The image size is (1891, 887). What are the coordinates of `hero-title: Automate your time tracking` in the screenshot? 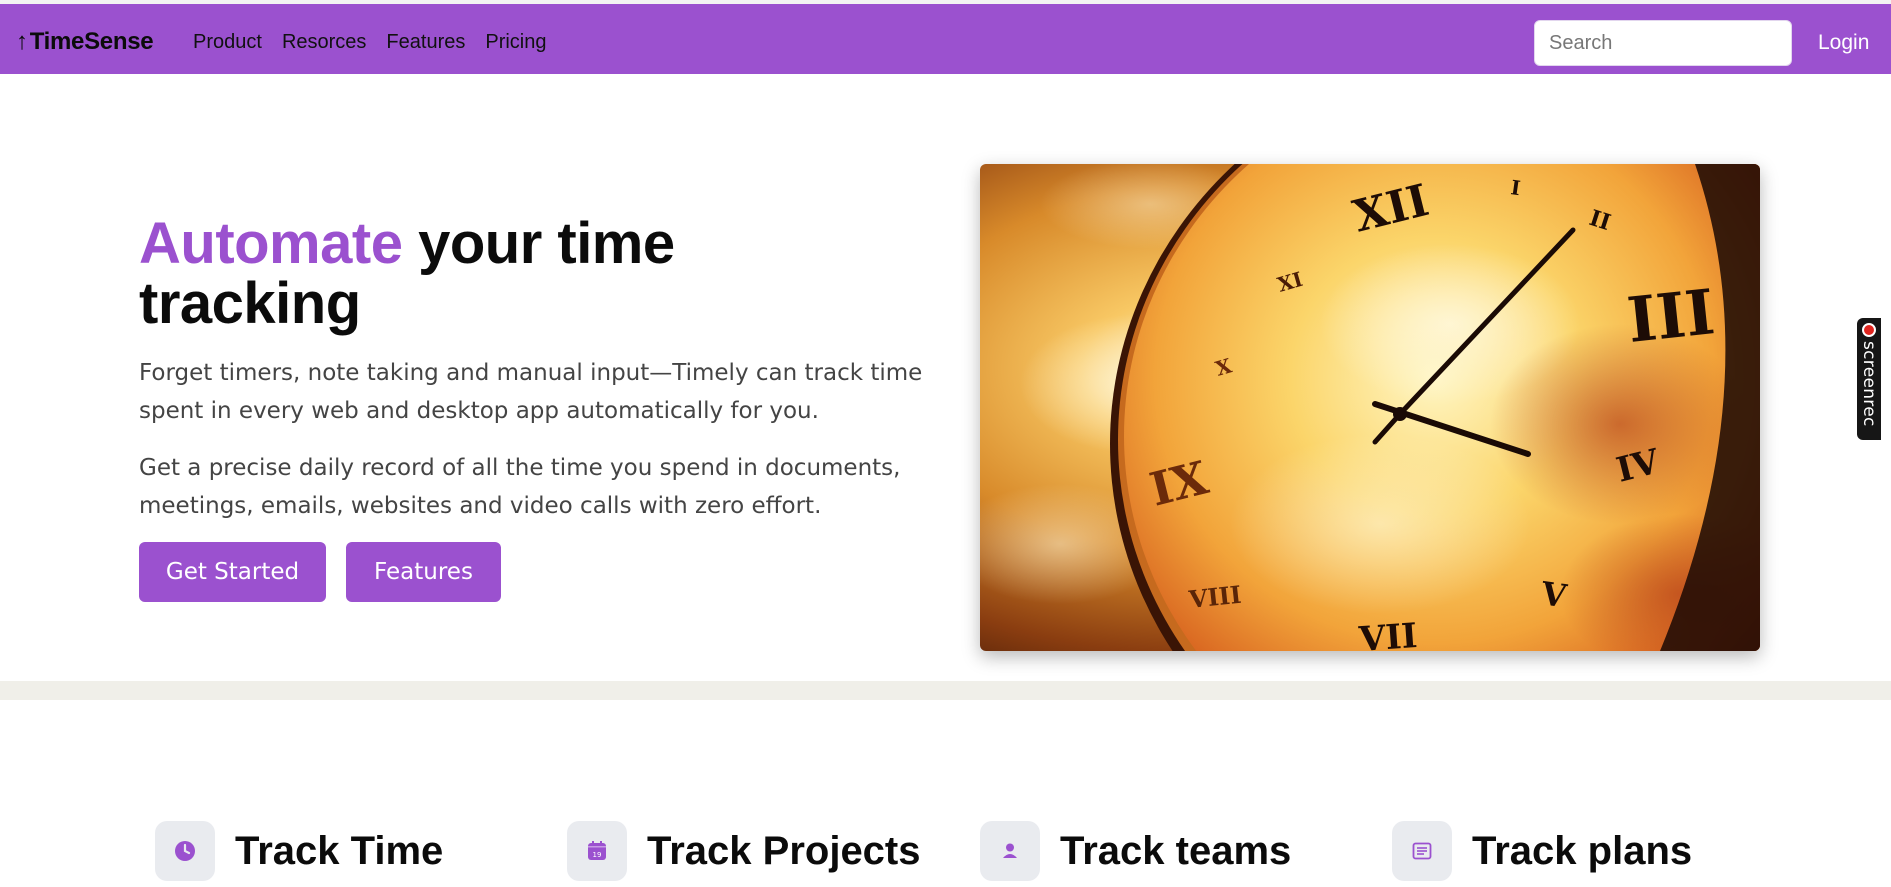 It's located at (489, 274).